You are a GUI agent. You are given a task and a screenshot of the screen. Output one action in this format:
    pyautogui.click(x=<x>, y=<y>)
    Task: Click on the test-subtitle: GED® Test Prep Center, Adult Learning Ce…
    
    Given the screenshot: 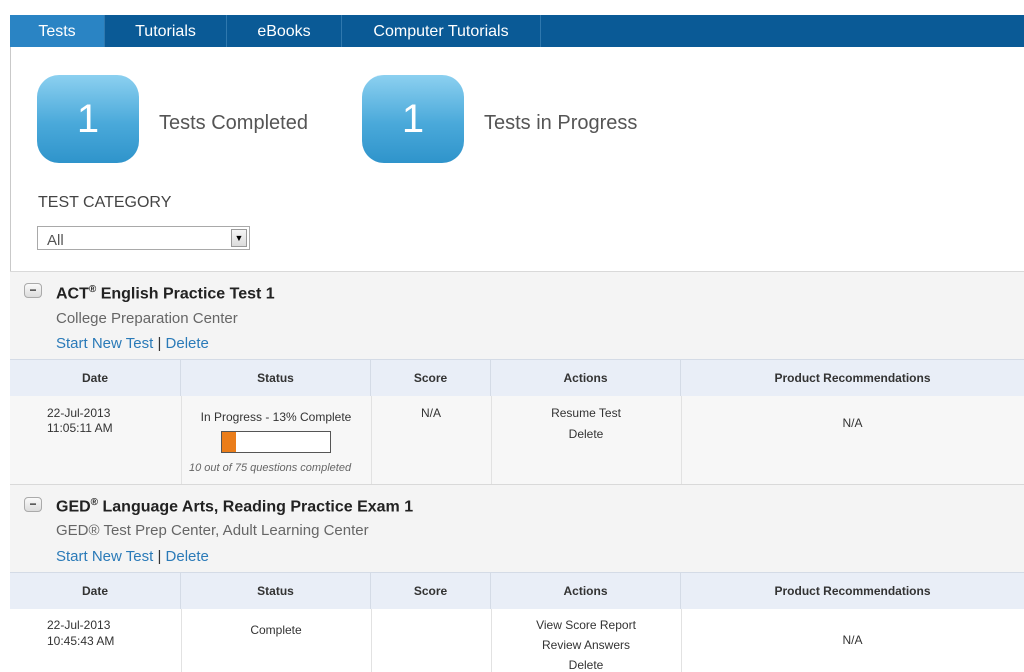 What is the action you would take?
    pyautogui.click(x=212, y=530)
    